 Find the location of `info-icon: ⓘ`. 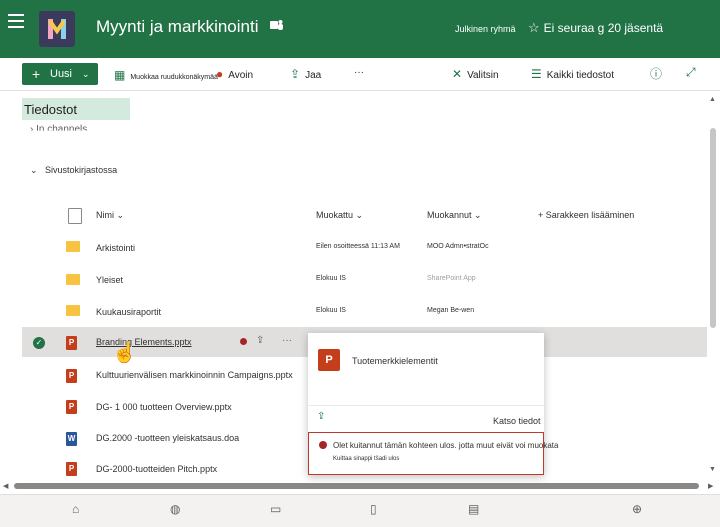

info-icon: ⓘ is located at coordinates (656, 73).